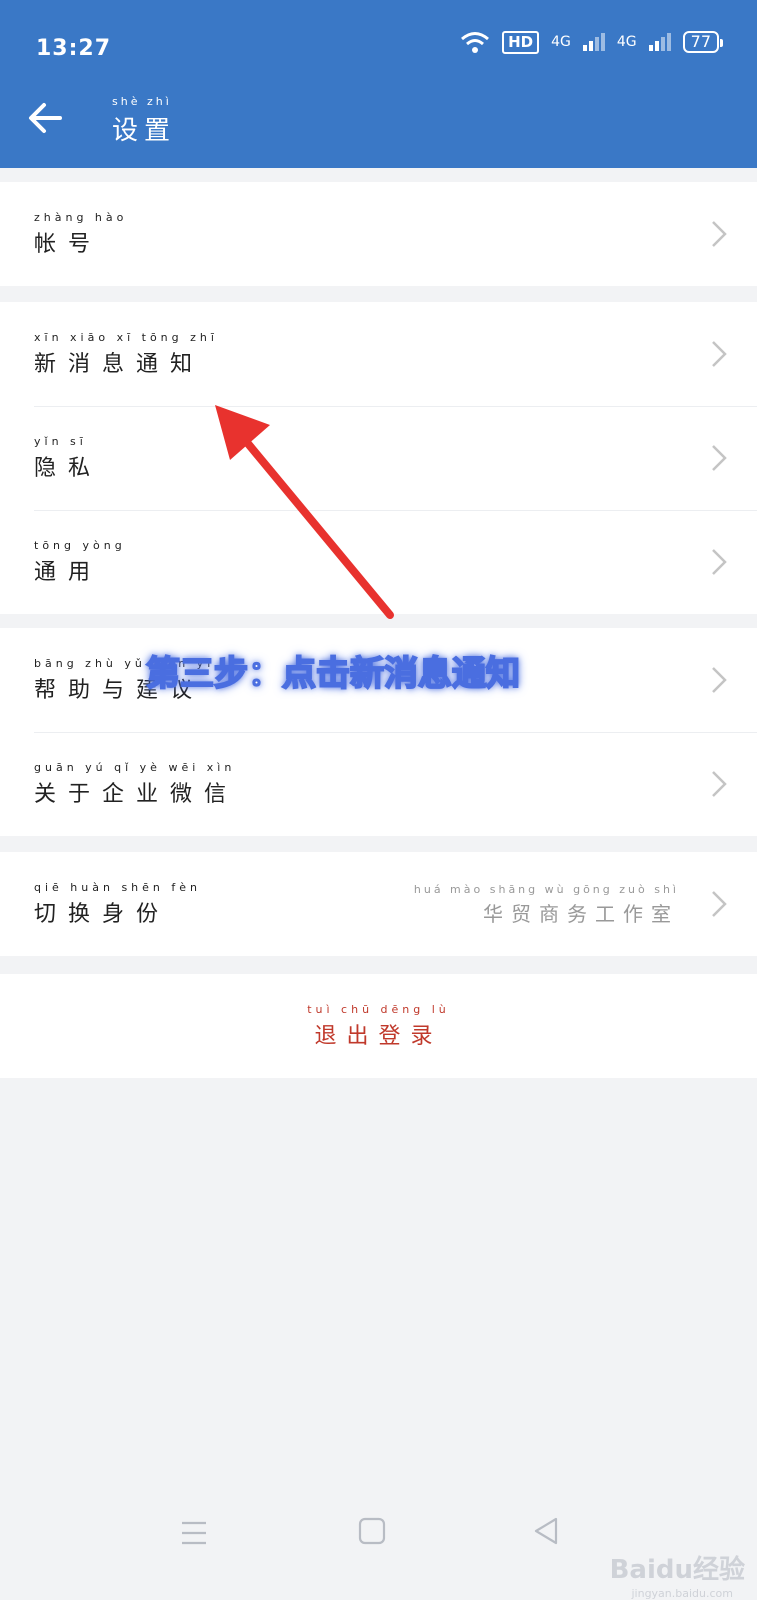  I want to click on settings-group-account: zhàng hào 帐号, so click(378, 234).